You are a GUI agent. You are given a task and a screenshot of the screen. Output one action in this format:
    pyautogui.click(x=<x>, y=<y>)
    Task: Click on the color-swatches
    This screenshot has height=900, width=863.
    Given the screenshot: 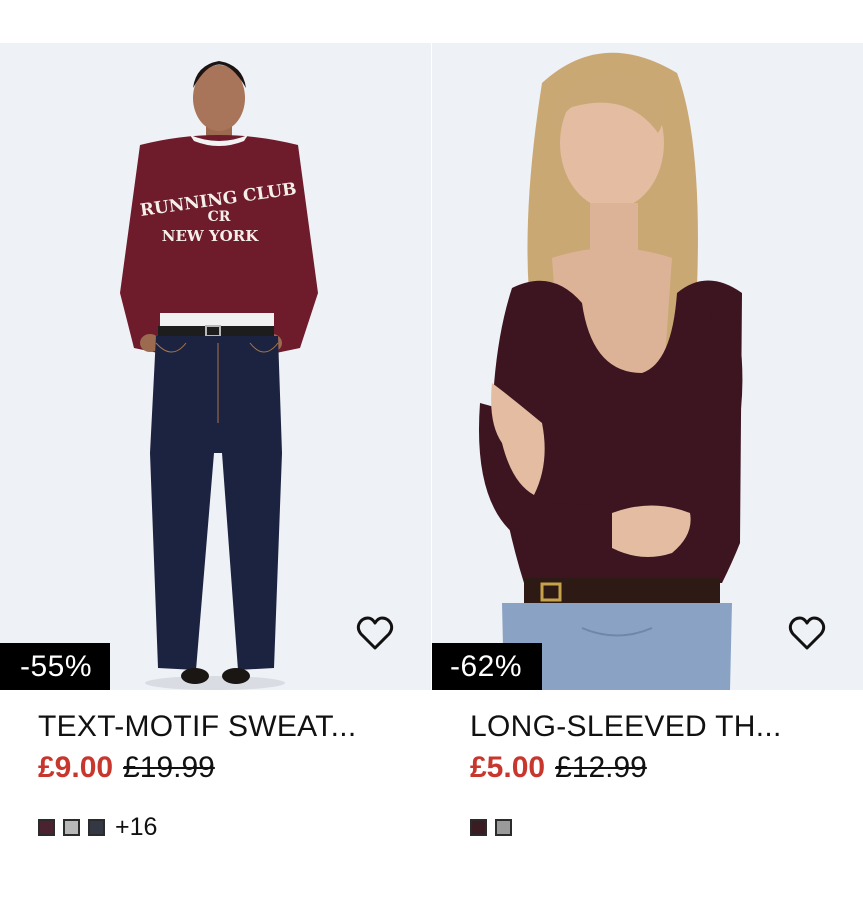 What is the action you would take?
    pyautogui.click(x=491, y=827)
    